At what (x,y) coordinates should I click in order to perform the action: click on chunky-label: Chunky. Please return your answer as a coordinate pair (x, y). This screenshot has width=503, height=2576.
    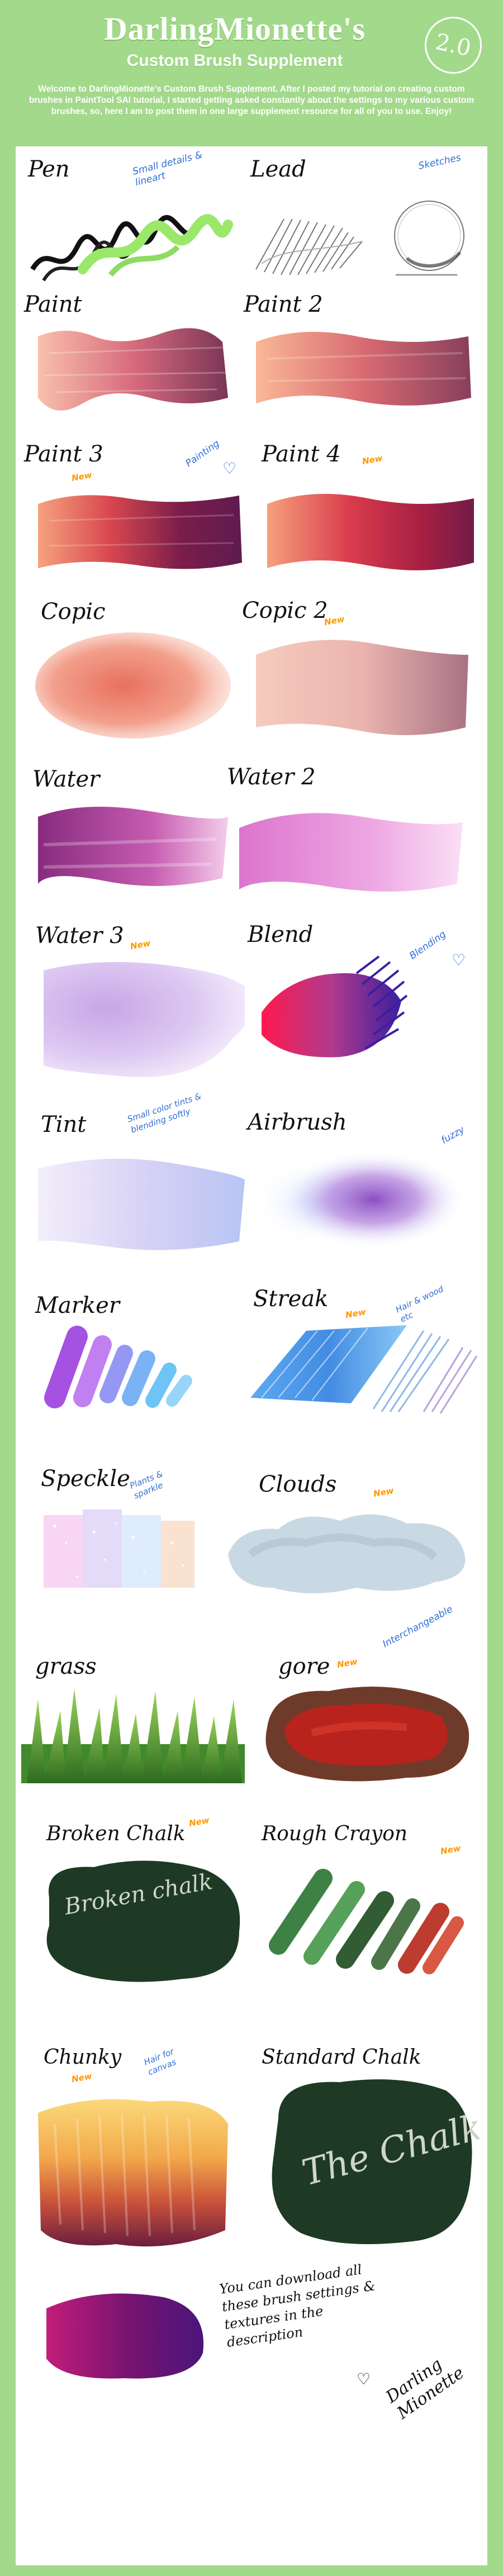
    Looking at the image, I should click on (83, 2057).